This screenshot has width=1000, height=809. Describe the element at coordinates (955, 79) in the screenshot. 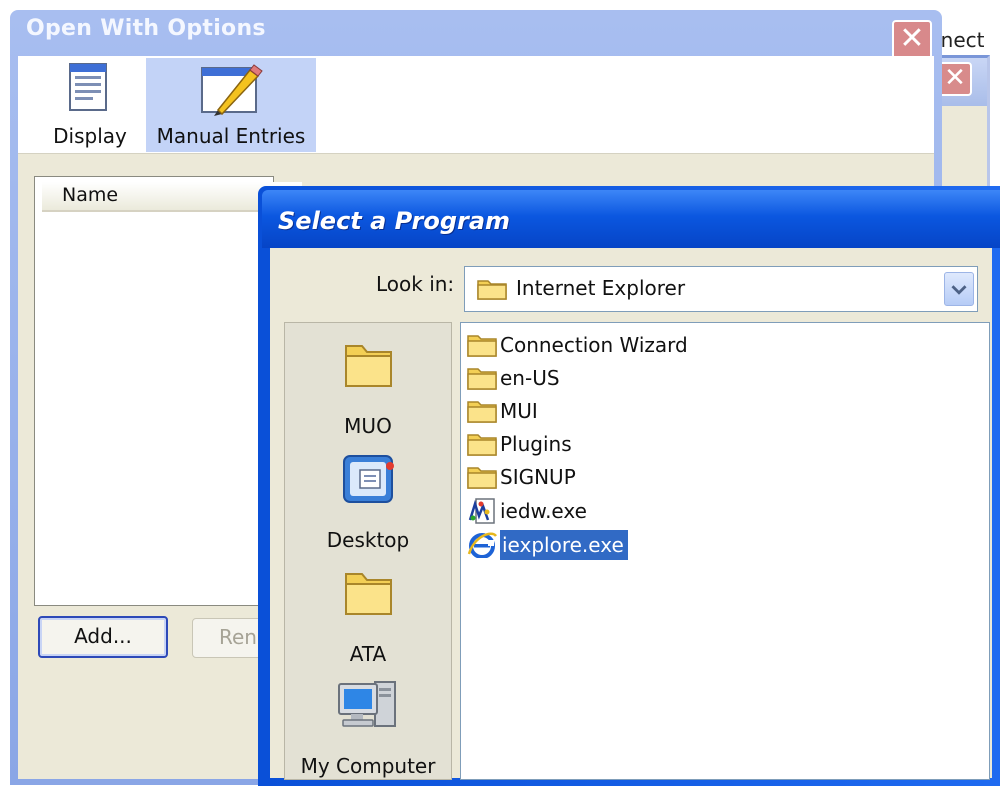

I see `background-close-button: ✕` at that location.